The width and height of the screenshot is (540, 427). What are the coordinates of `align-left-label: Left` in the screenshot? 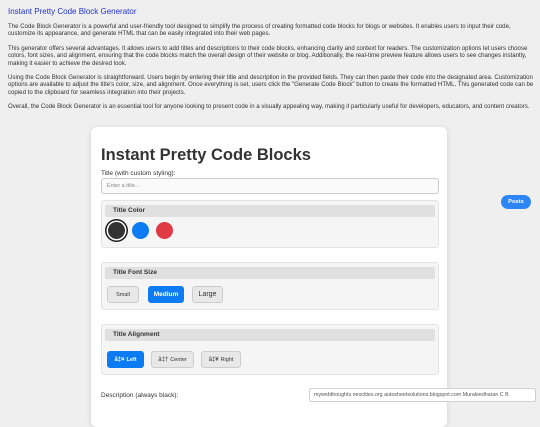 It's located at (131, 359).